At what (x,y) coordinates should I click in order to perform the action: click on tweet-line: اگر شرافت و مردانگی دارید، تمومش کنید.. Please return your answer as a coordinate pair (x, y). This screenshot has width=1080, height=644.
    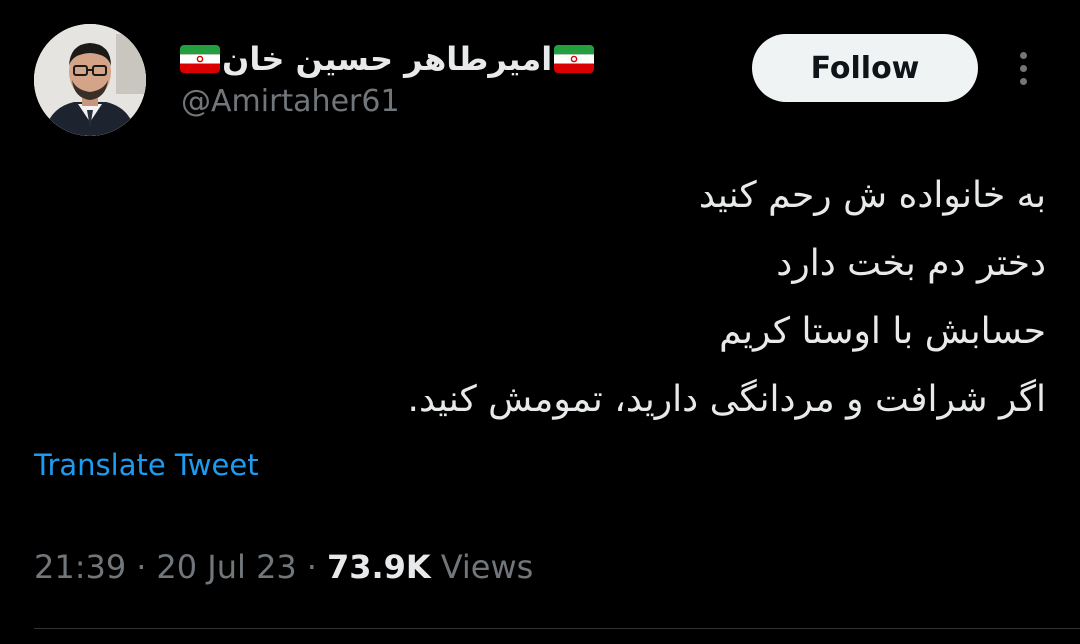
    Looking at the image, I should click on (727, 399).